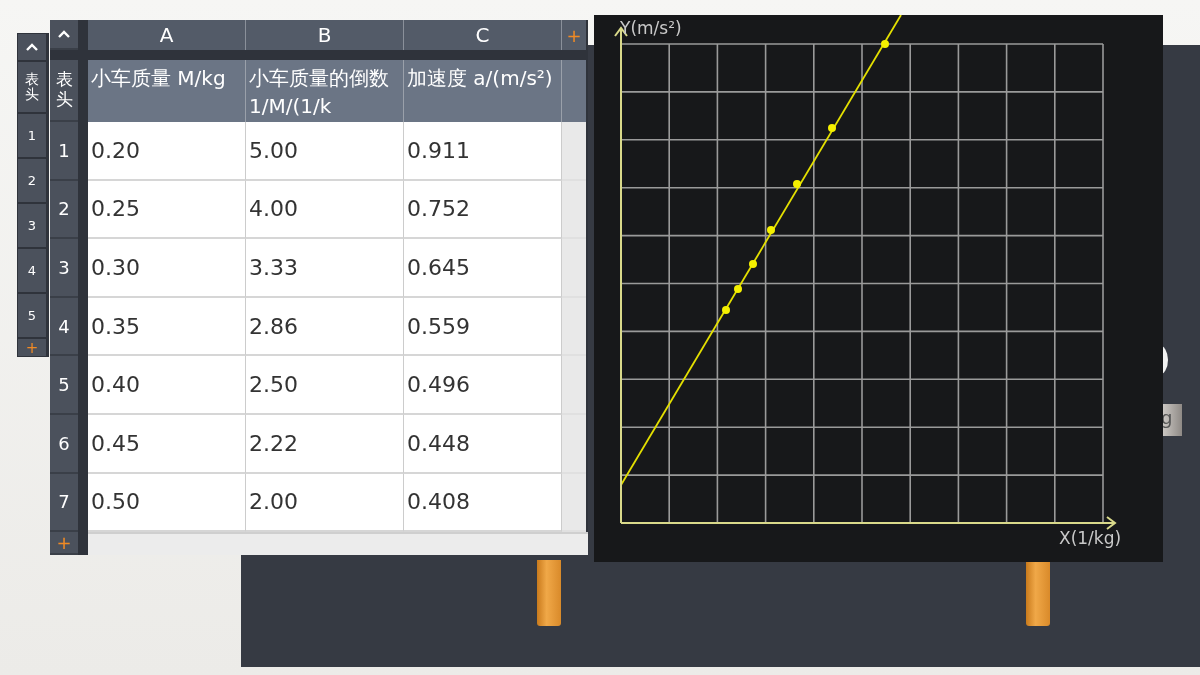 This screenshot has height=675, width=1200. Describe the element at coordinates (338, 544) in the screenshot. I see `horizontal-scrollbar` at that location.